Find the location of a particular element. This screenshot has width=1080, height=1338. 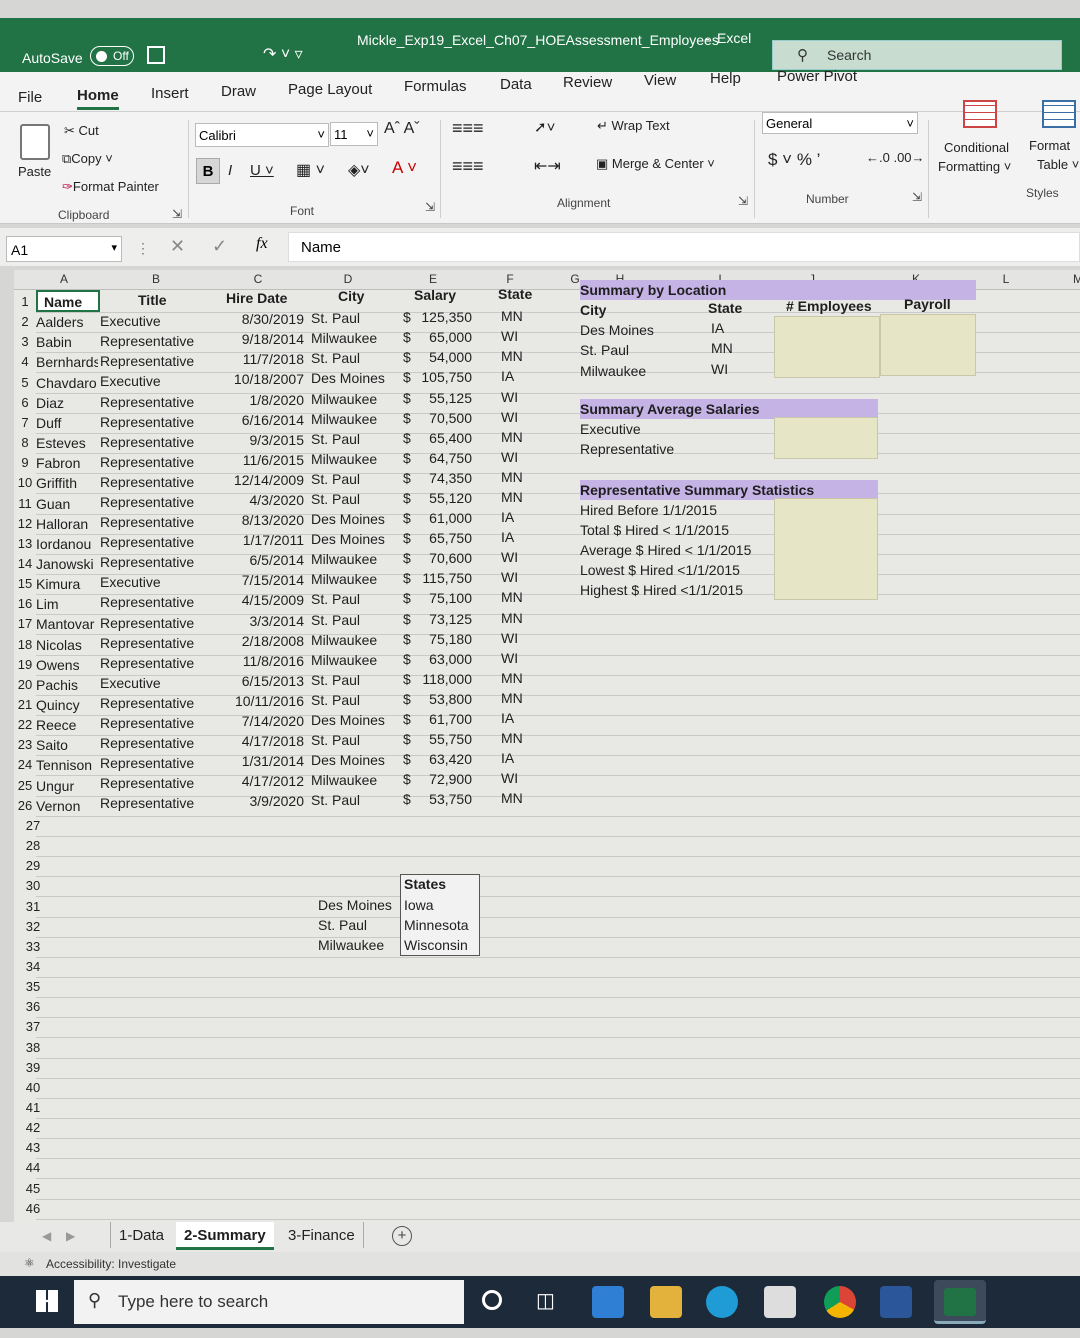

cell-name: Ungur is located at coordinates (67, 786).